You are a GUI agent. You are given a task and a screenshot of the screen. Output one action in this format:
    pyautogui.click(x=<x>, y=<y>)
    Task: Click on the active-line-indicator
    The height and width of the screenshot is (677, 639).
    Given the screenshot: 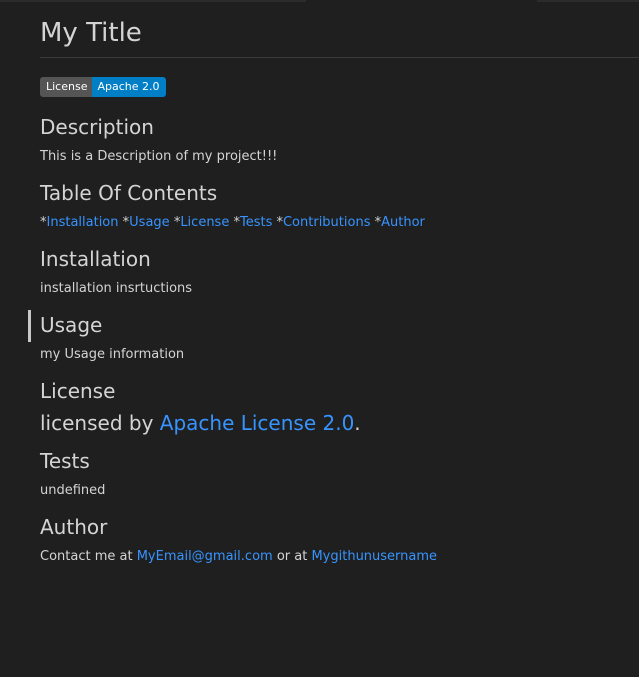 What is the action you would take?
    pyautogui.click(x=29, y=326)
    